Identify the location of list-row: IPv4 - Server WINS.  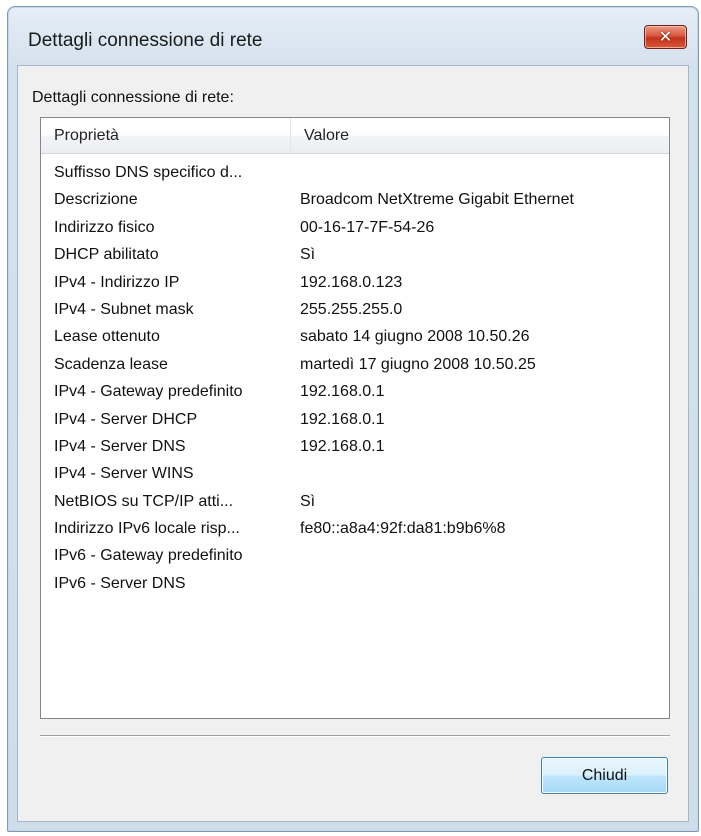
(355, 473).